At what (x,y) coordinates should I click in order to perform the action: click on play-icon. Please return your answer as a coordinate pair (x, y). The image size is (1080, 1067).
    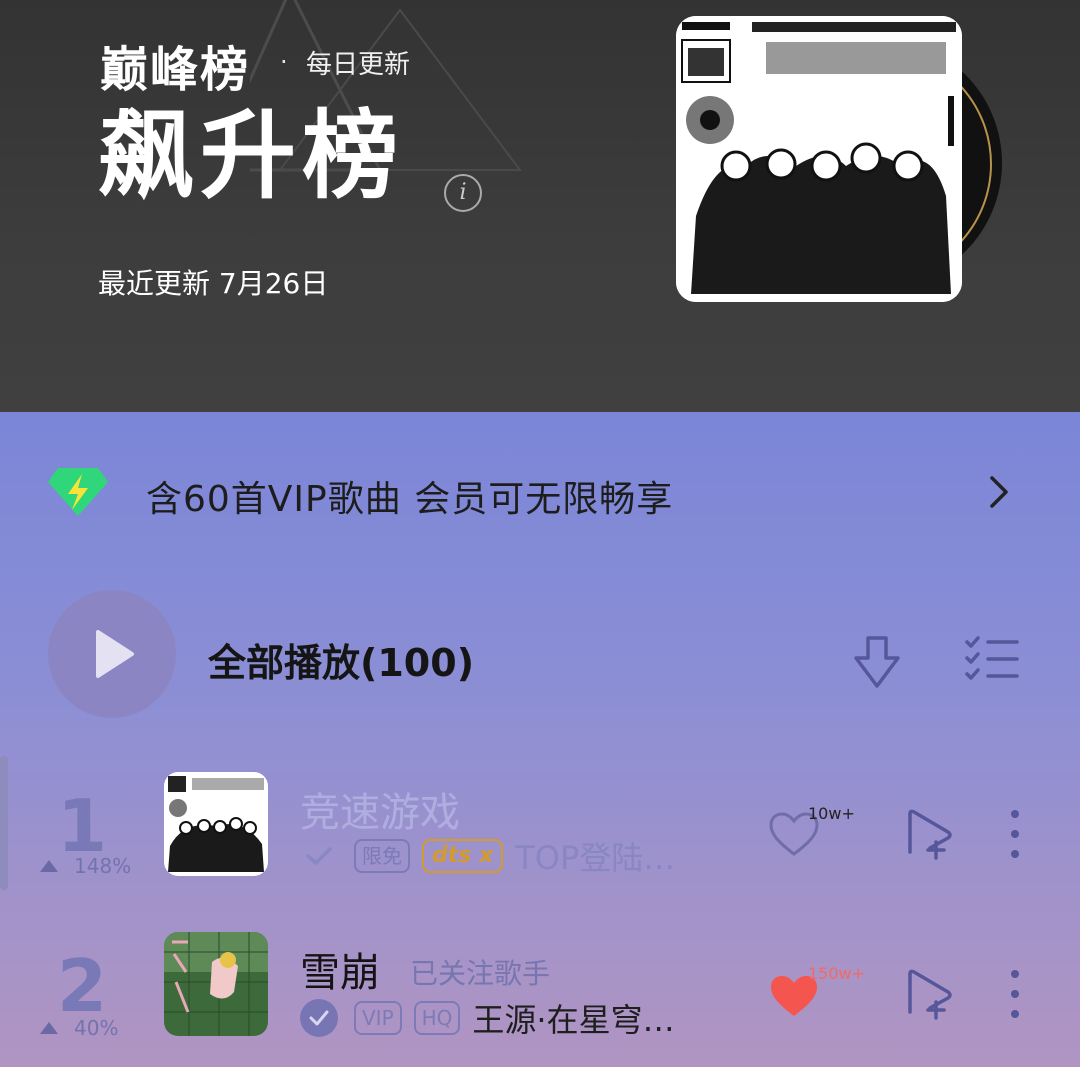
    Looking at the image, I should click on (115, 654).